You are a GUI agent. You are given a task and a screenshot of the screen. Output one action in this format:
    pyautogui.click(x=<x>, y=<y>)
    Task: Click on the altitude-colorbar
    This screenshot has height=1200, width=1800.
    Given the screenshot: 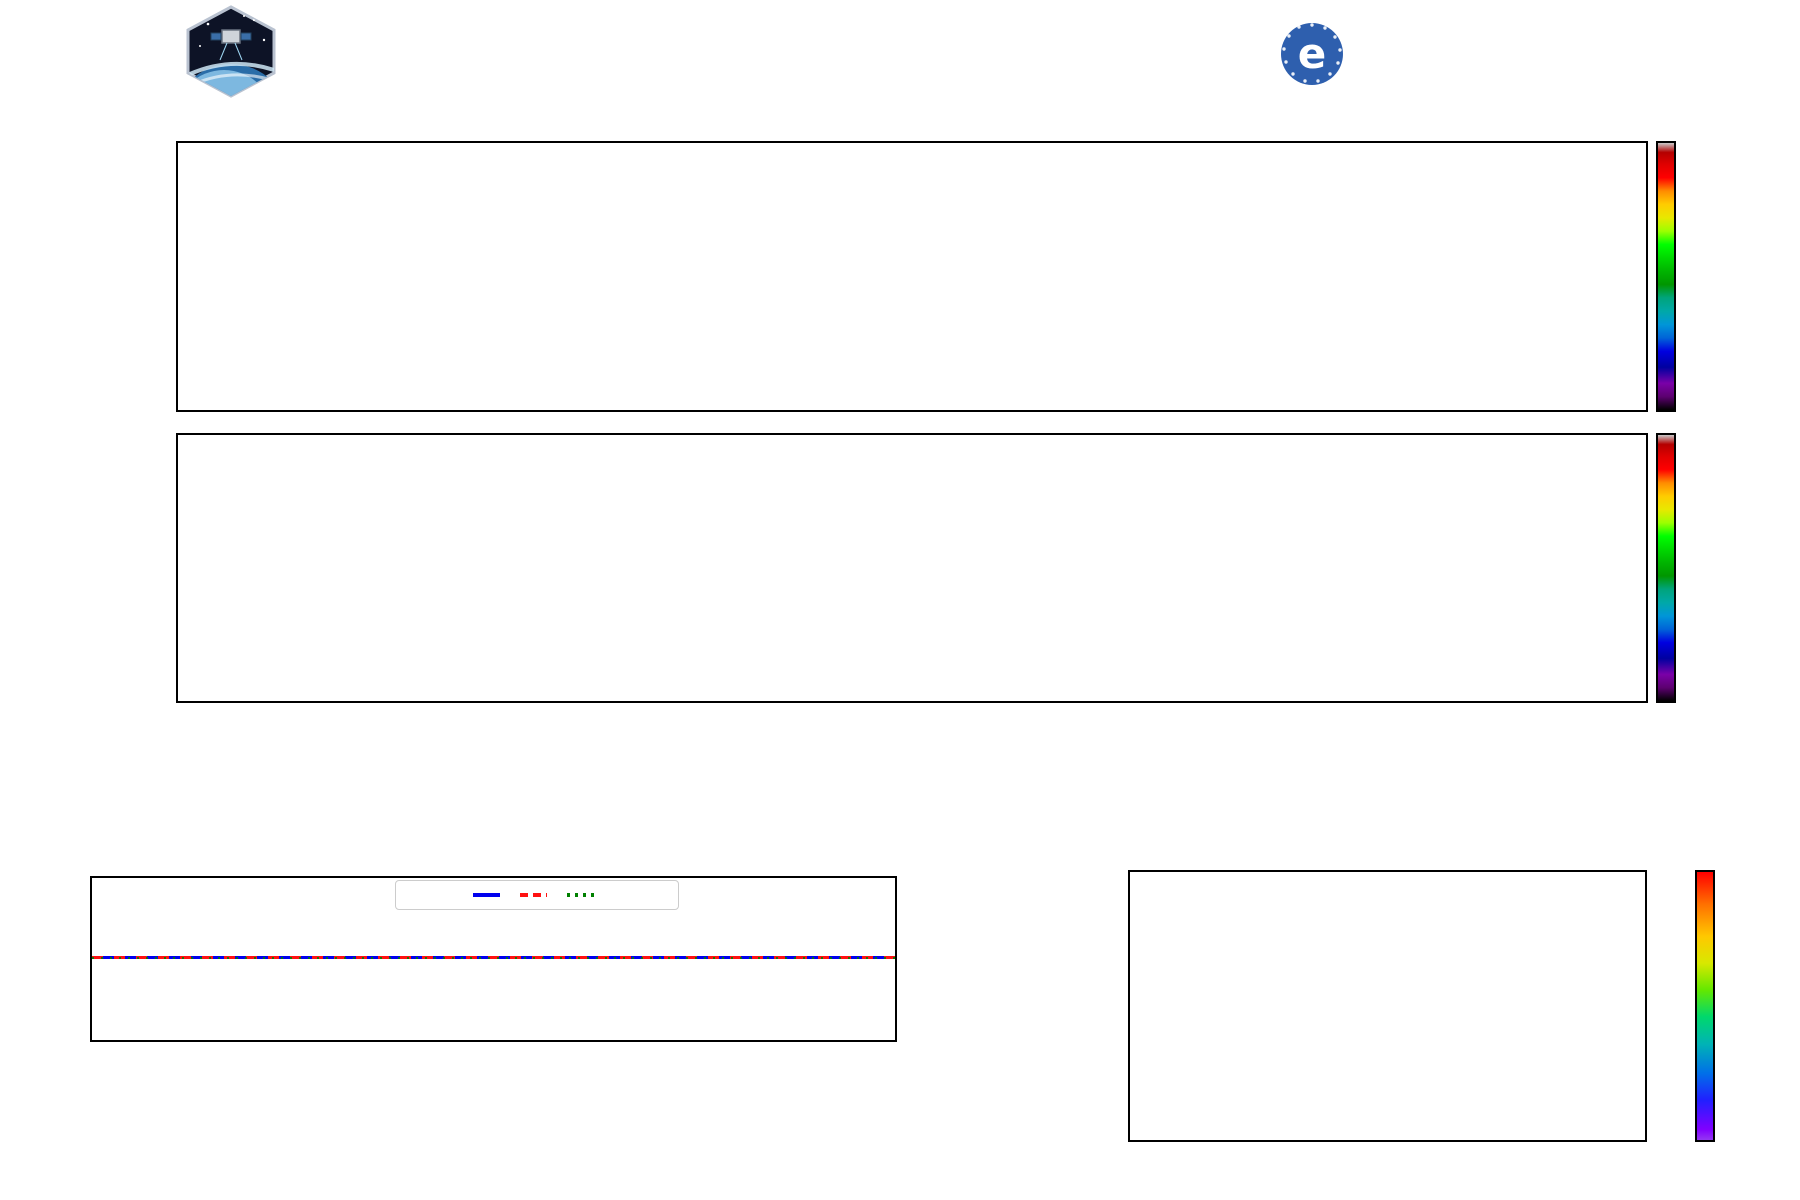 What is the action you would take?
    pyautogui.click(x=1705, y=1006)
    